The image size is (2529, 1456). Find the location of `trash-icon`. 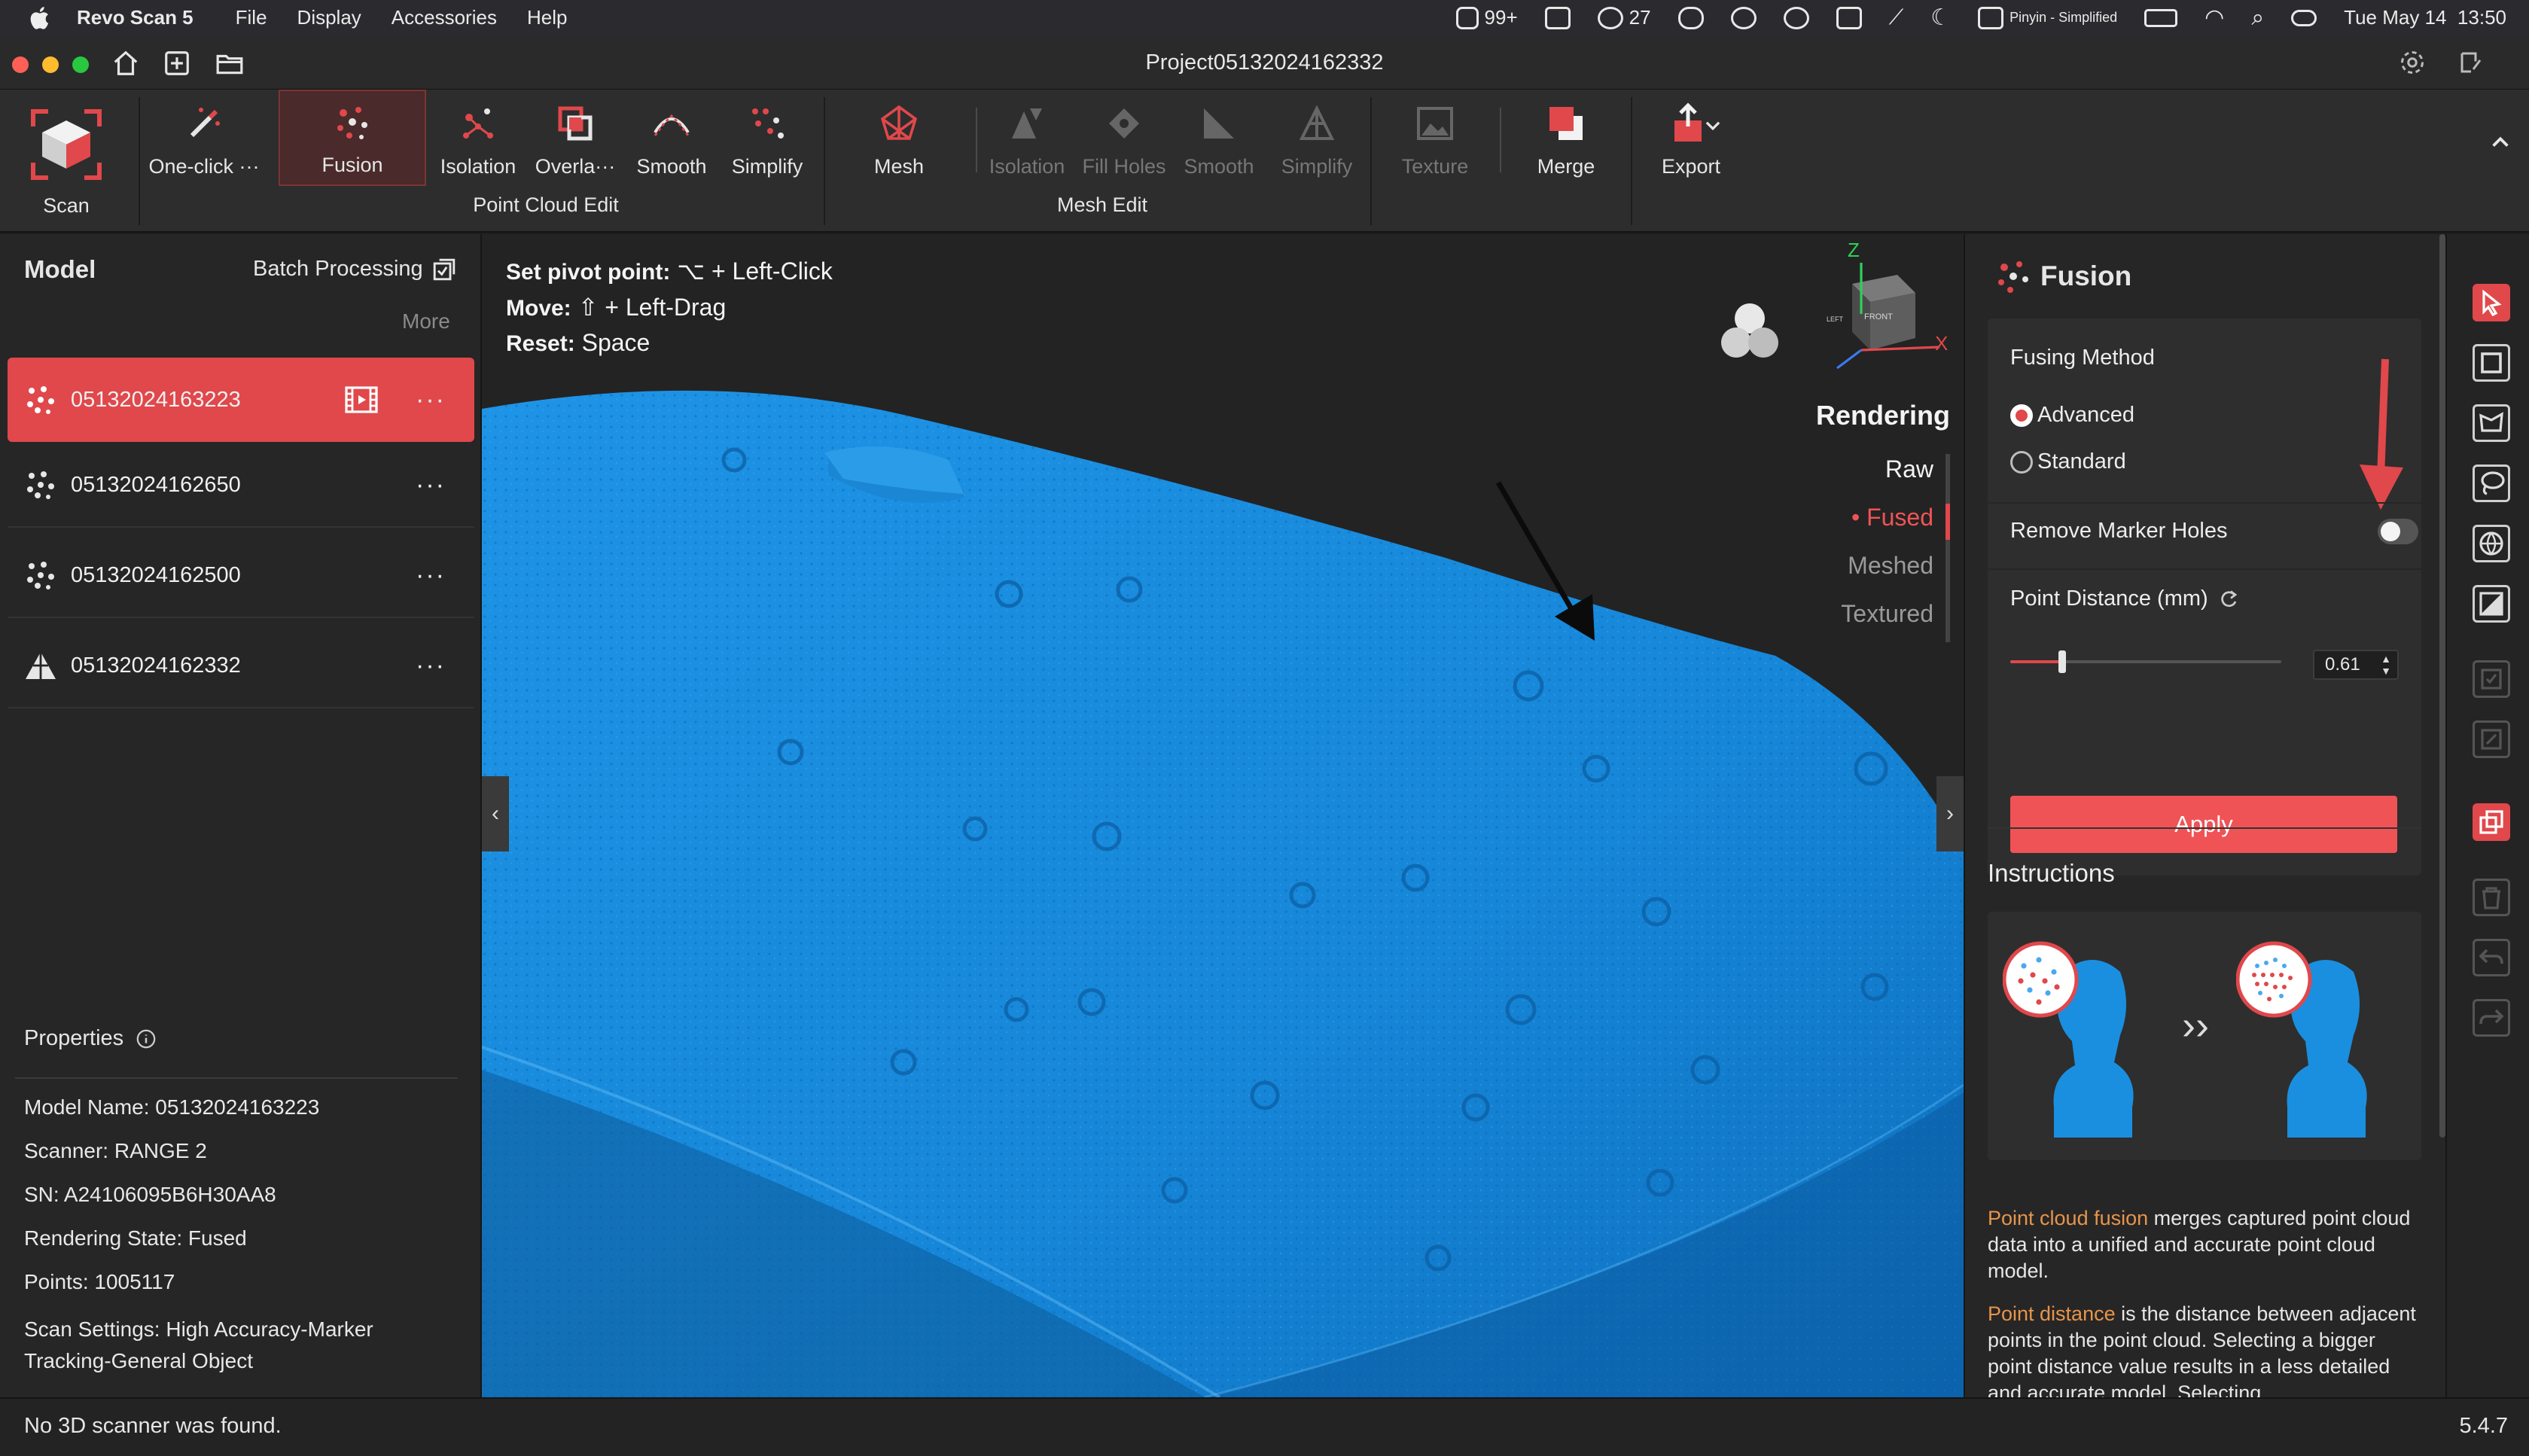

trash-icon is located at coordinates (2491, 898).